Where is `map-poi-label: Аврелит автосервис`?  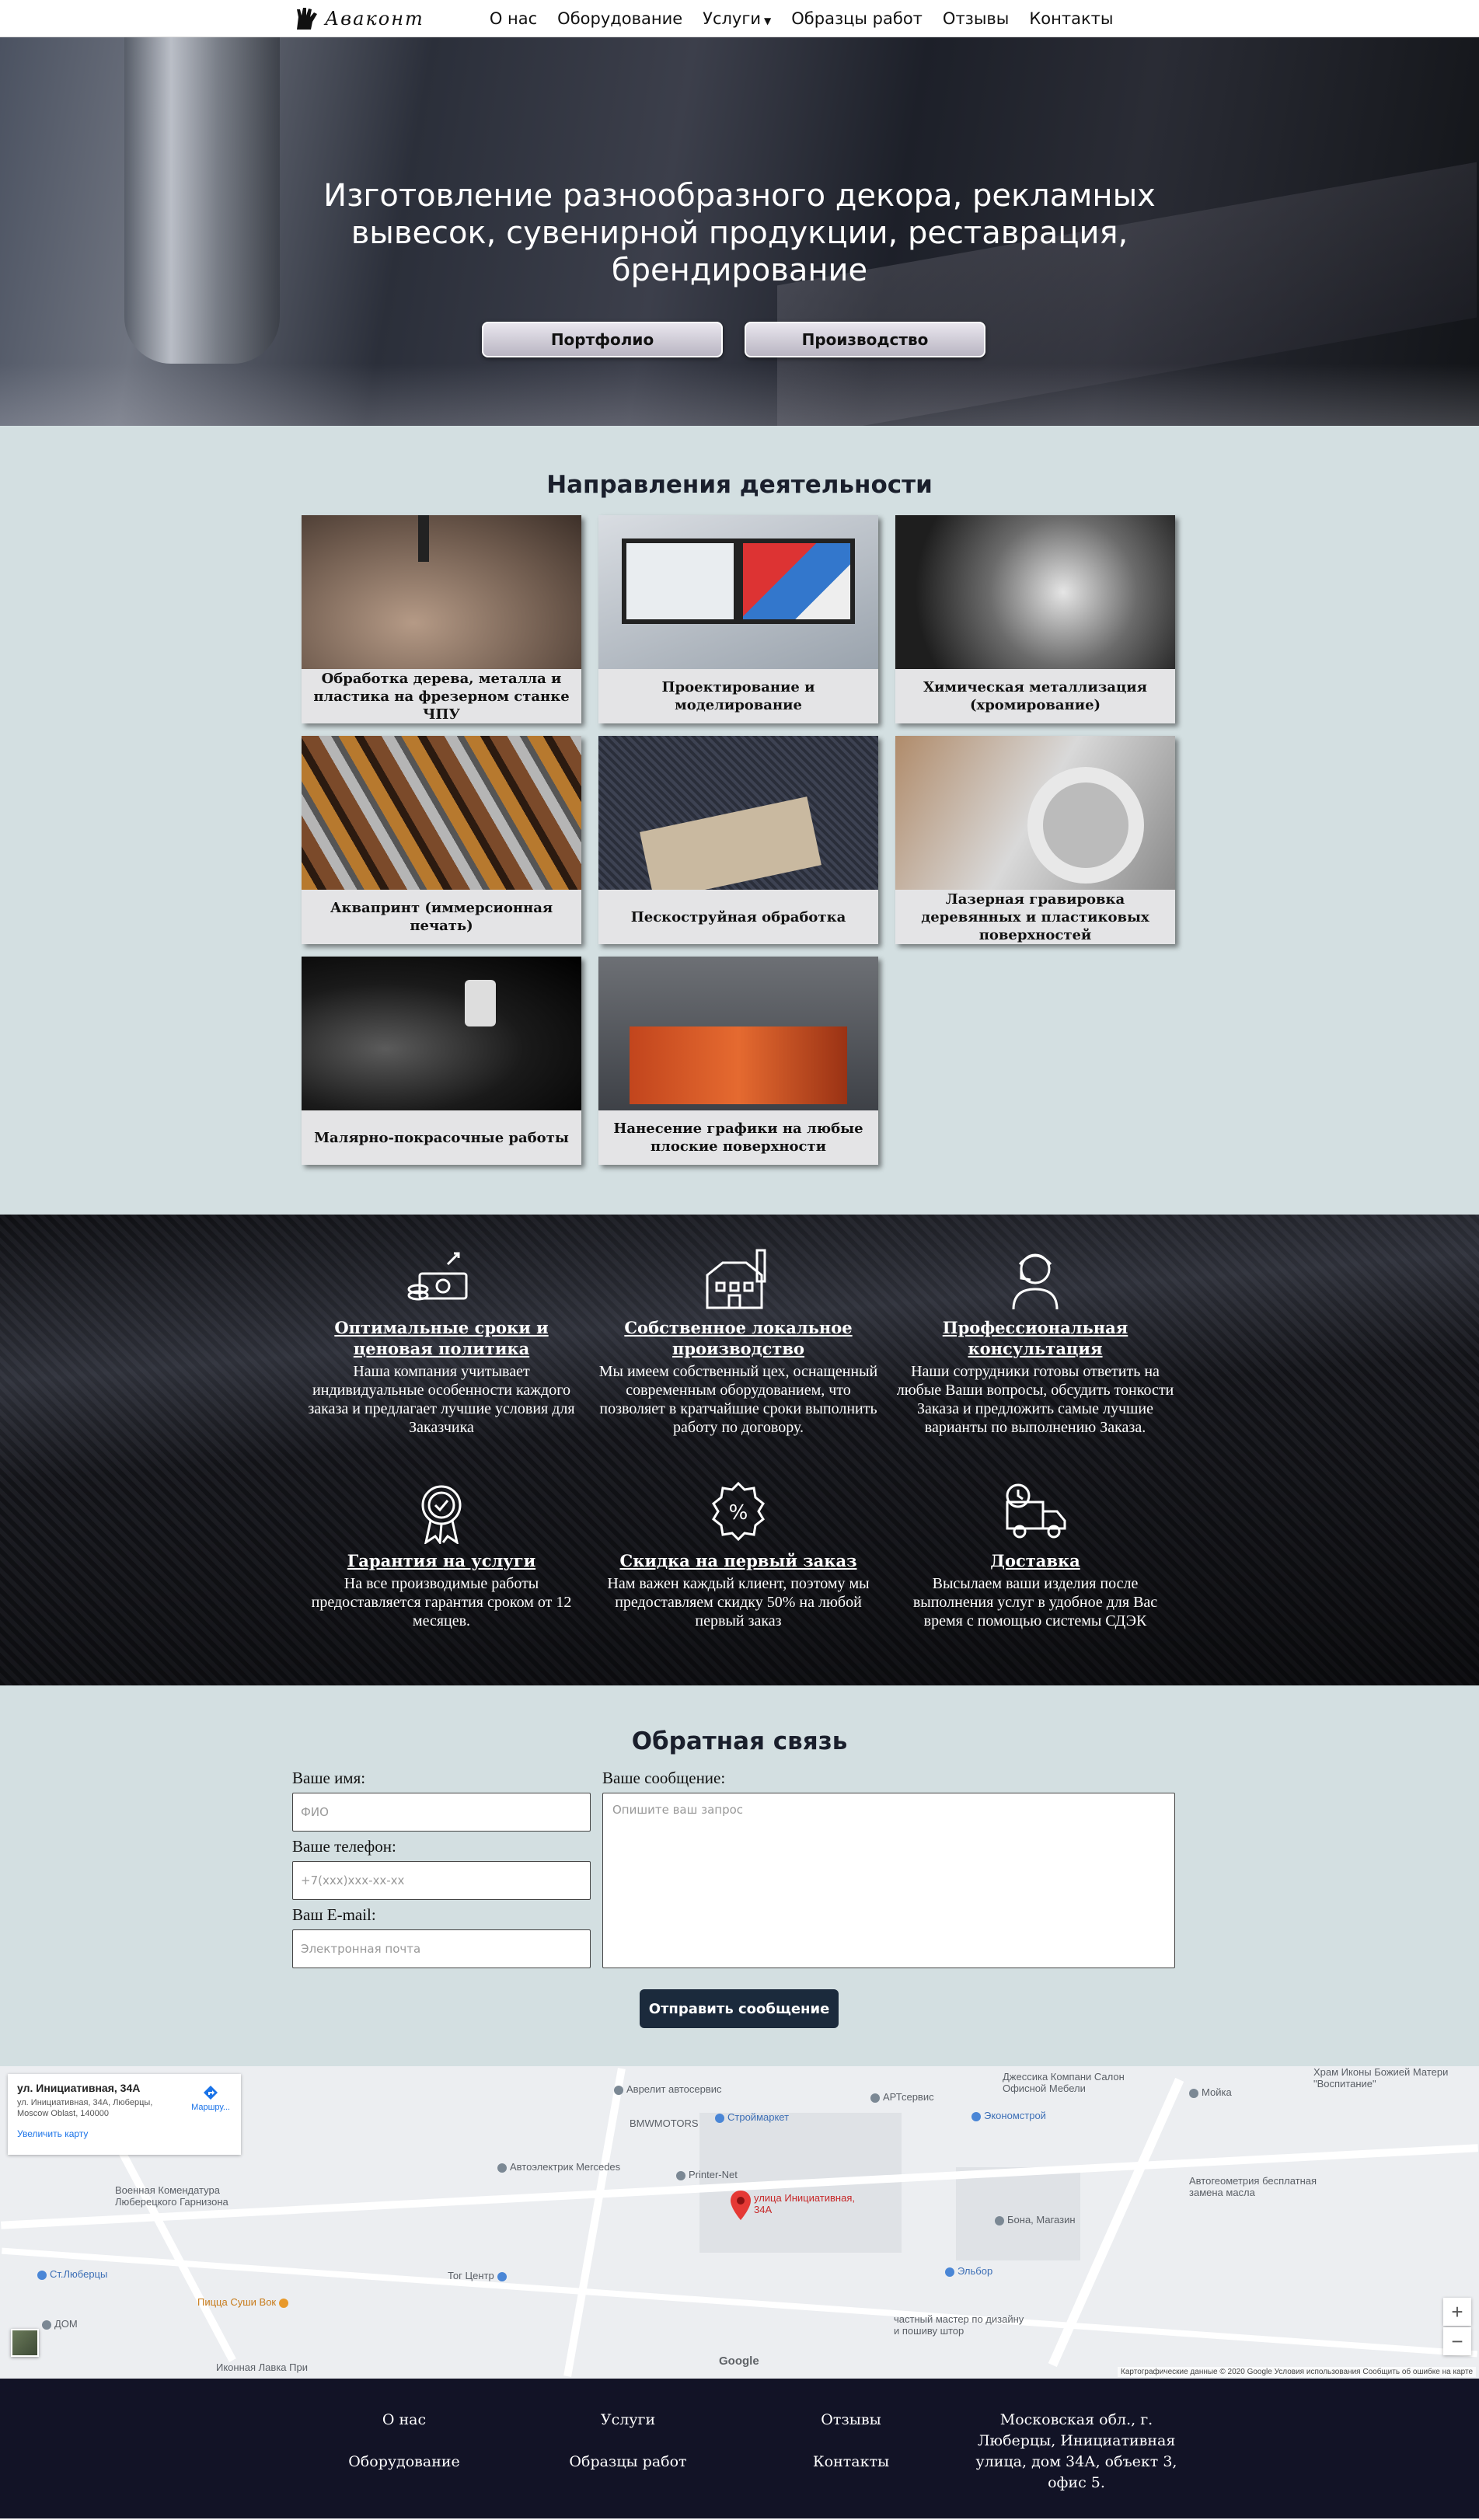
map-poi-label: Аврелит автосервис is located at coordinates (674, 2089).